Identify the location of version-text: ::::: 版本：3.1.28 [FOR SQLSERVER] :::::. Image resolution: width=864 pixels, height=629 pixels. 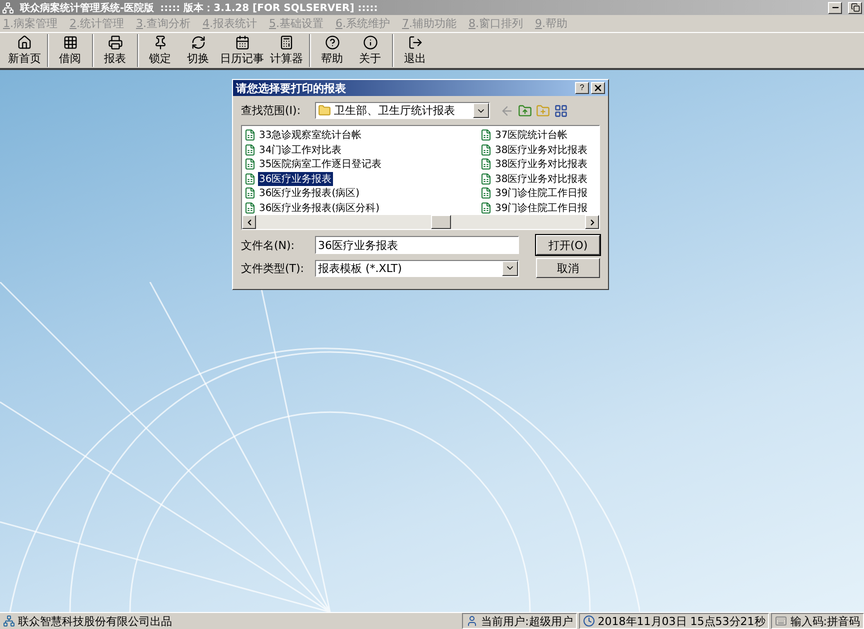
(269, 8).